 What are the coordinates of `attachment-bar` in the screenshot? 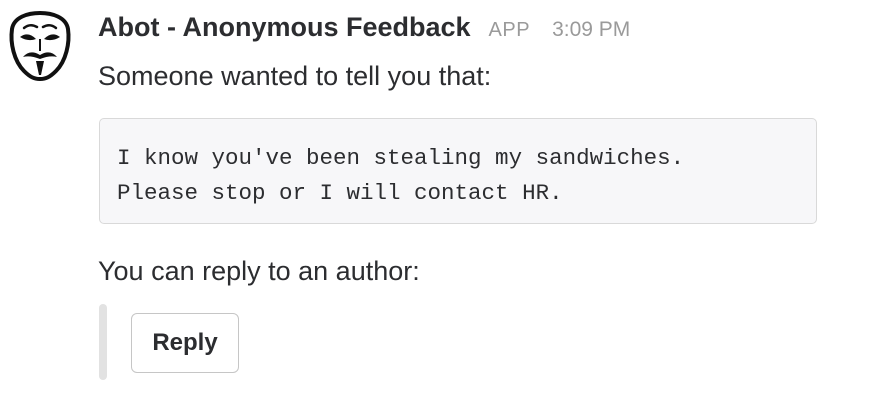 It's located at (103, 342).